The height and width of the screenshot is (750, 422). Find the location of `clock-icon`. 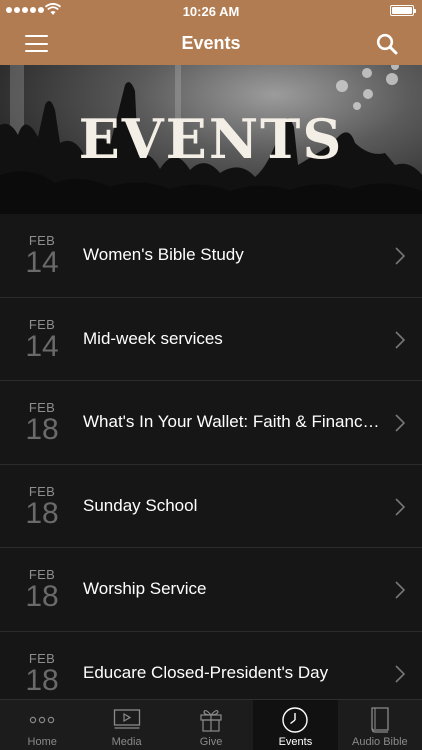

clock-icon is located at coordinates (295, 720).